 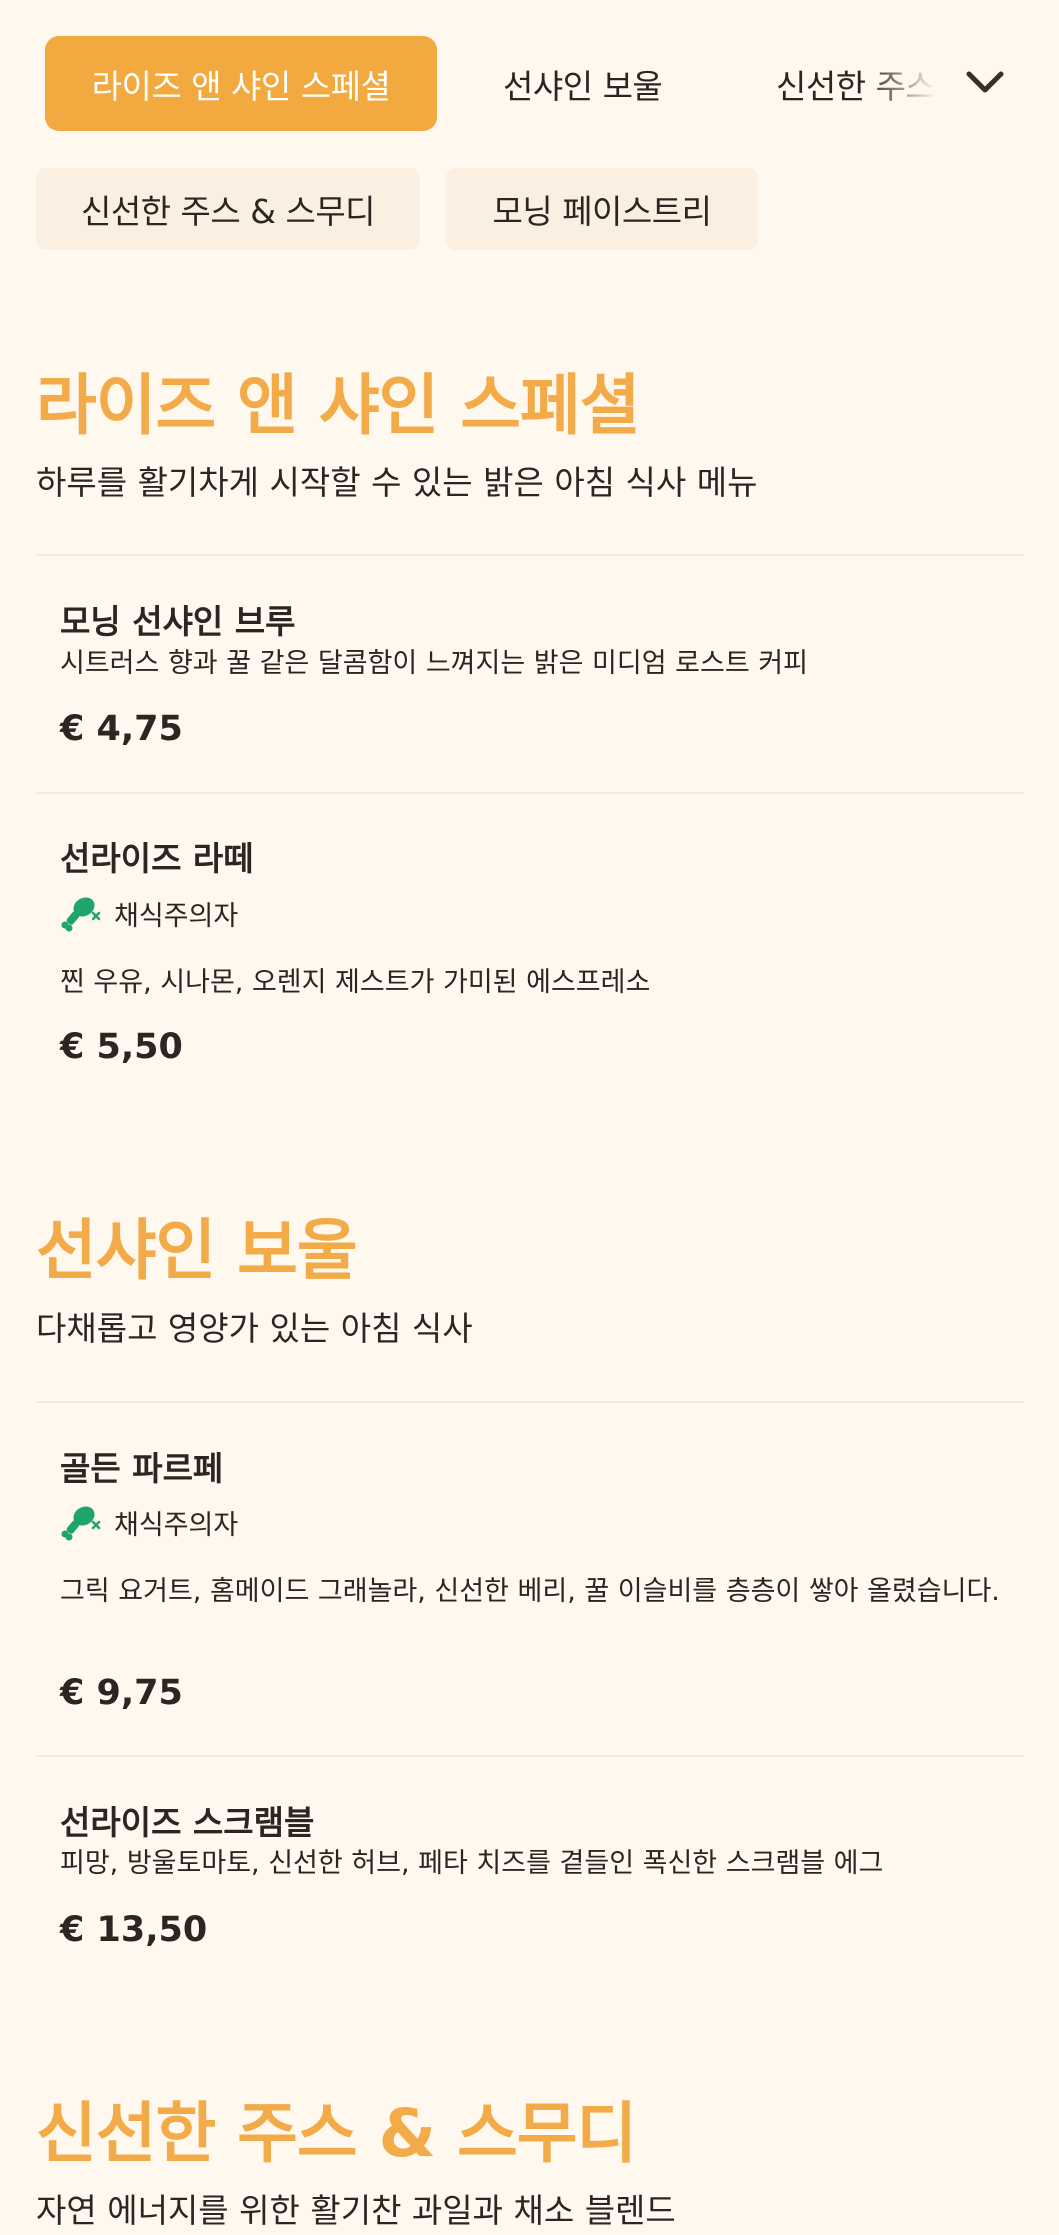 What do you see at coordinates (583, 83) in the screenshot?
I see `tab-sunshine-bowl: 선샤인 보울` at bounding box center [583, 83].